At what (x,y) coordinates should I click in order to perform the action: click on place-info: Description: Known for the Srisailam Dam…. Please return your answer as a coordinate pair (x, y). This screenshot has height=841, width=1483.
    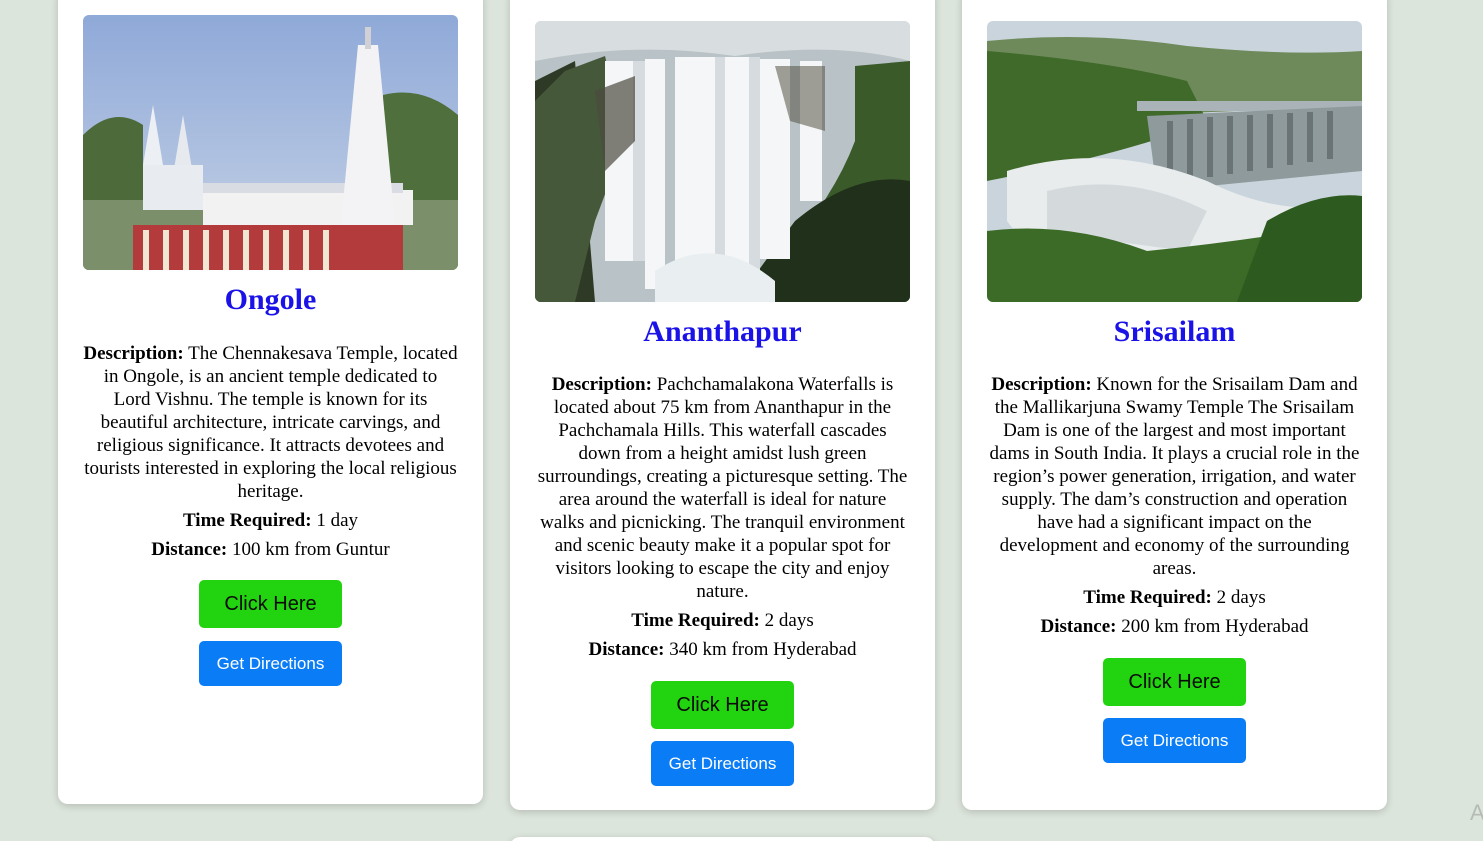
    Looking at the image, I should click on (1174, 508).